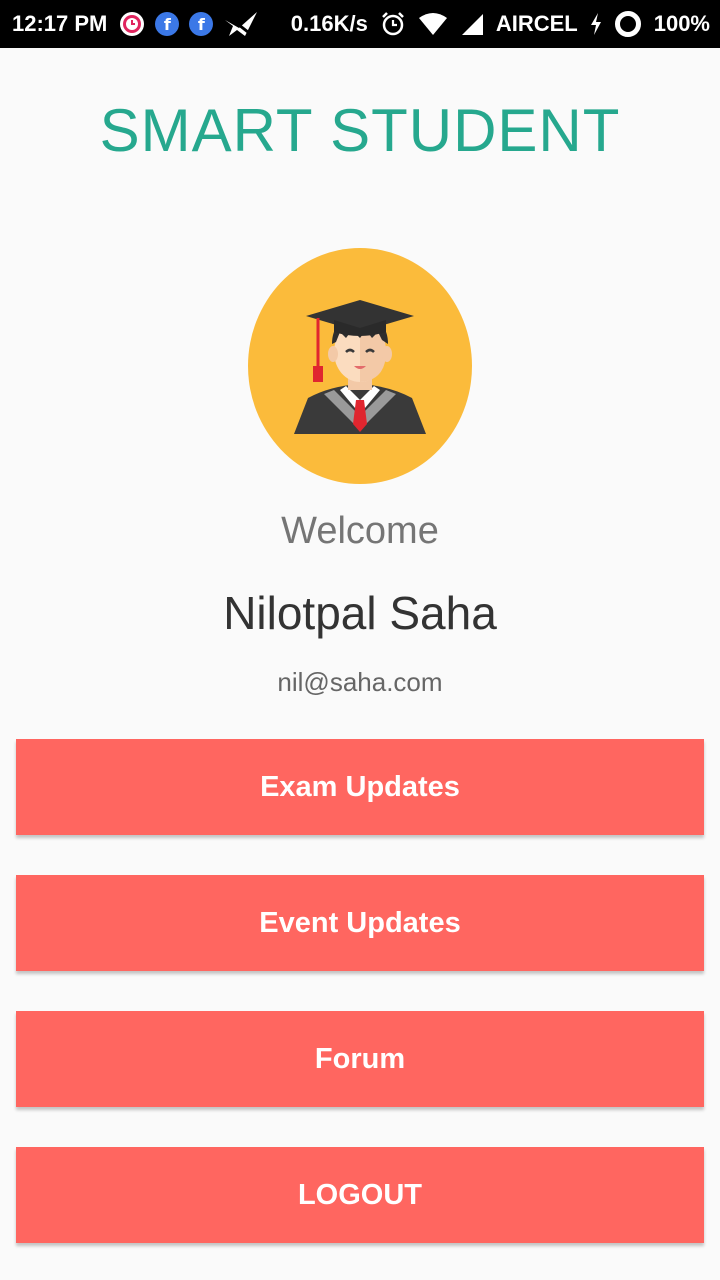 Image resolution: width=720 pixels, height=1280 pixels. I want to click on logout-button: LOGOUT, so click(360, 1195).